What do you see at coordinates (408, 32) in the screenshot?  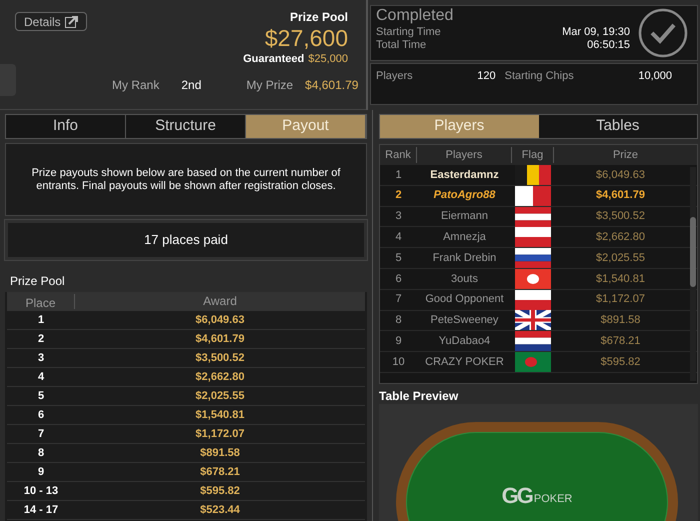 I see `status-label: Starting Time` at bounding box center [408, 32].